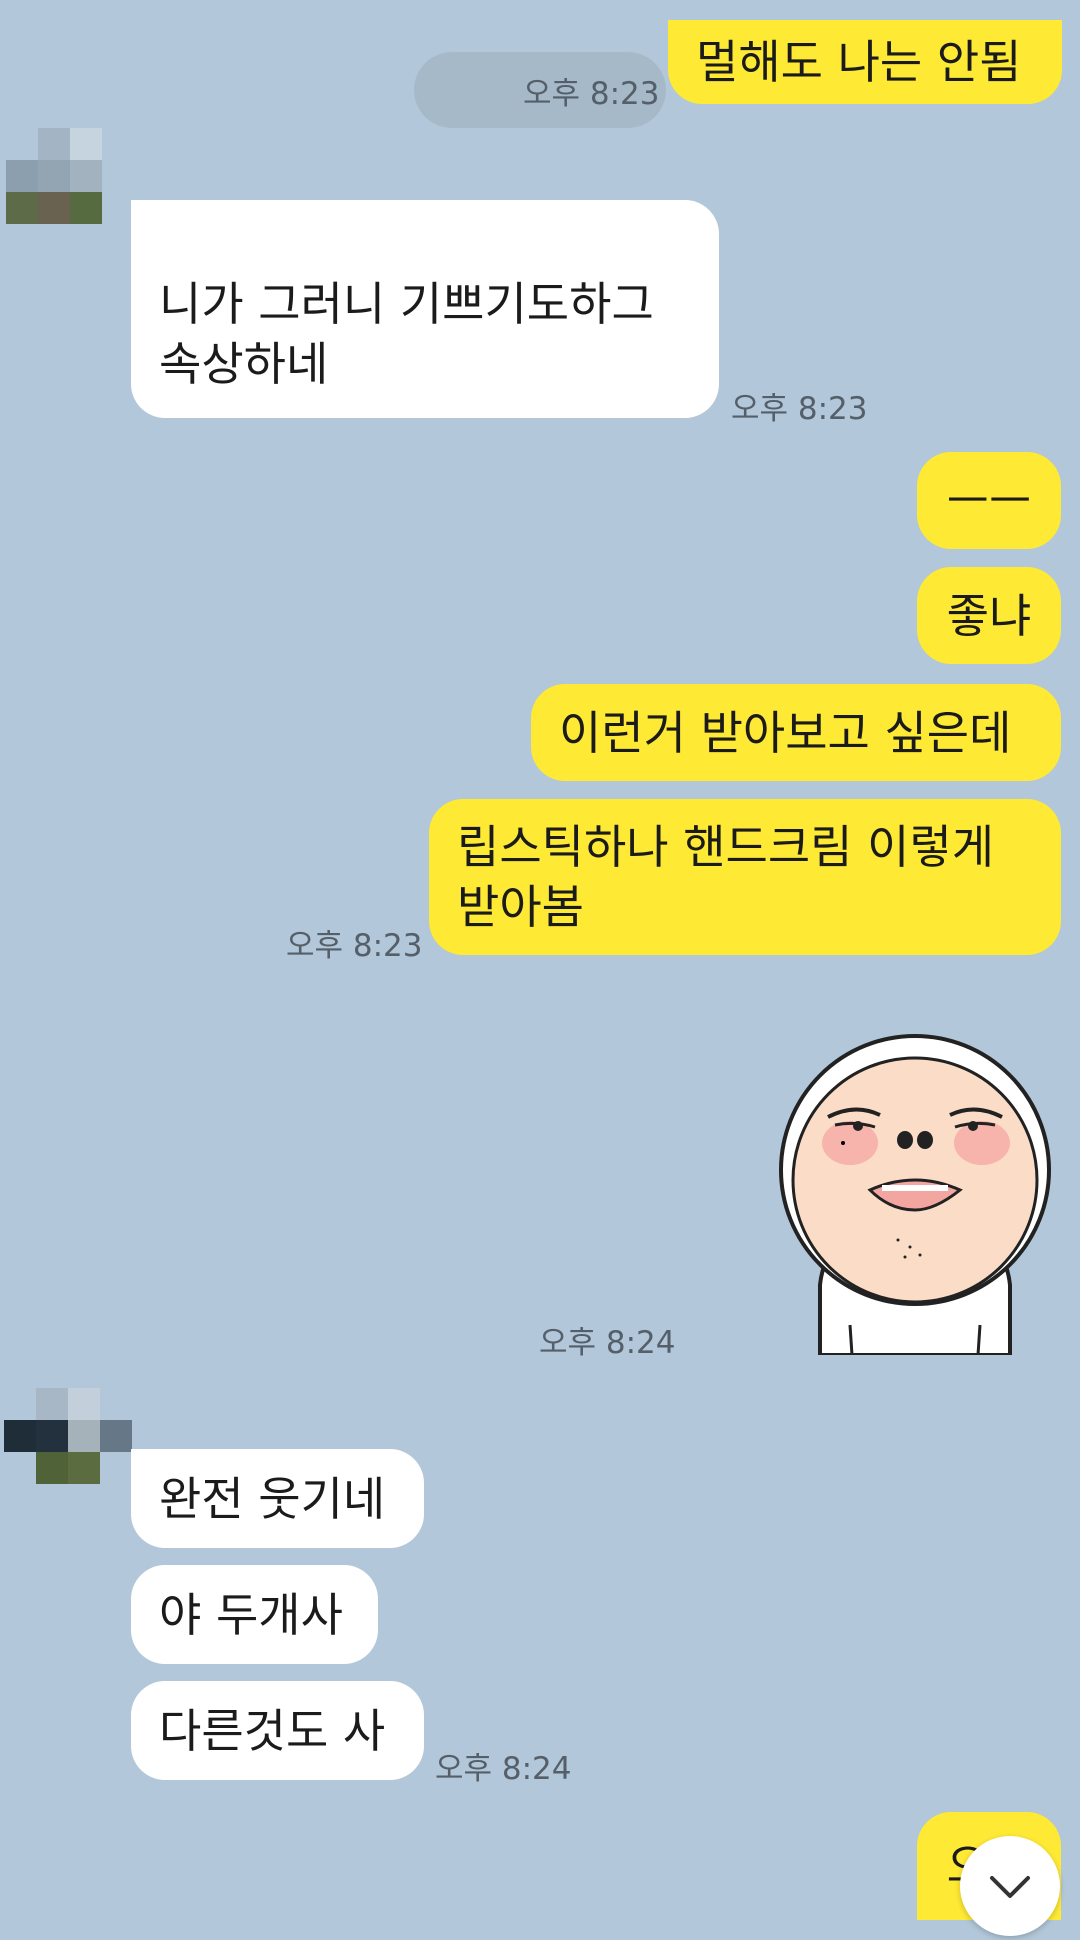  I want to click on received-message: 완전 웃기네, so click(277, 1498).